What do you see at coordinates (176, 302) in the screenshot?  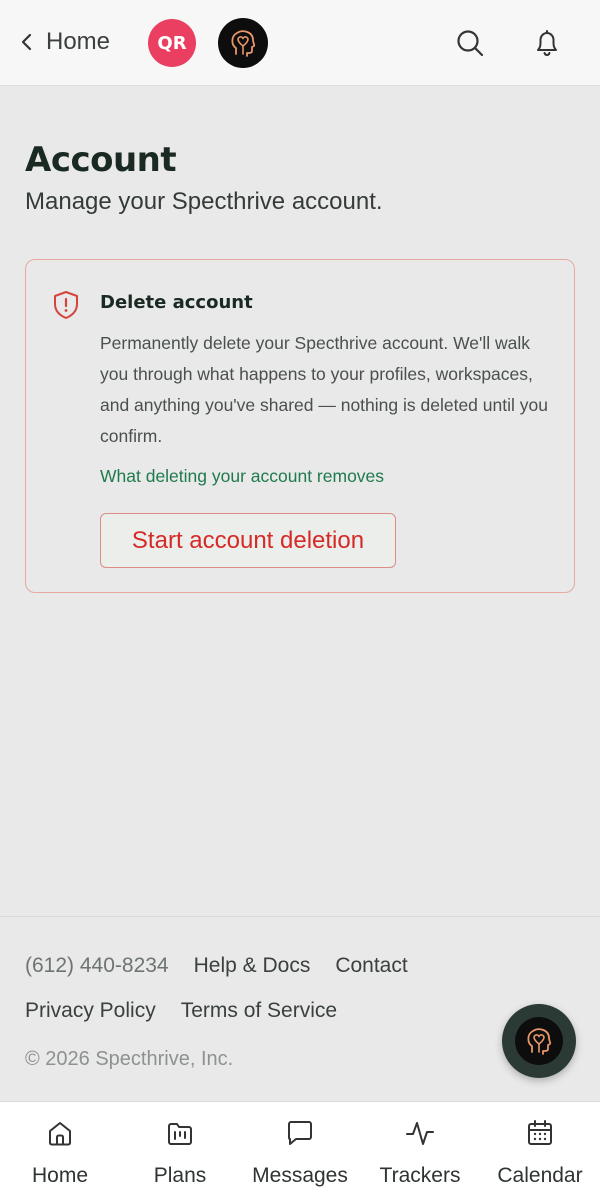 I see `card-title: Delete account` at bounding box center [176, 302].